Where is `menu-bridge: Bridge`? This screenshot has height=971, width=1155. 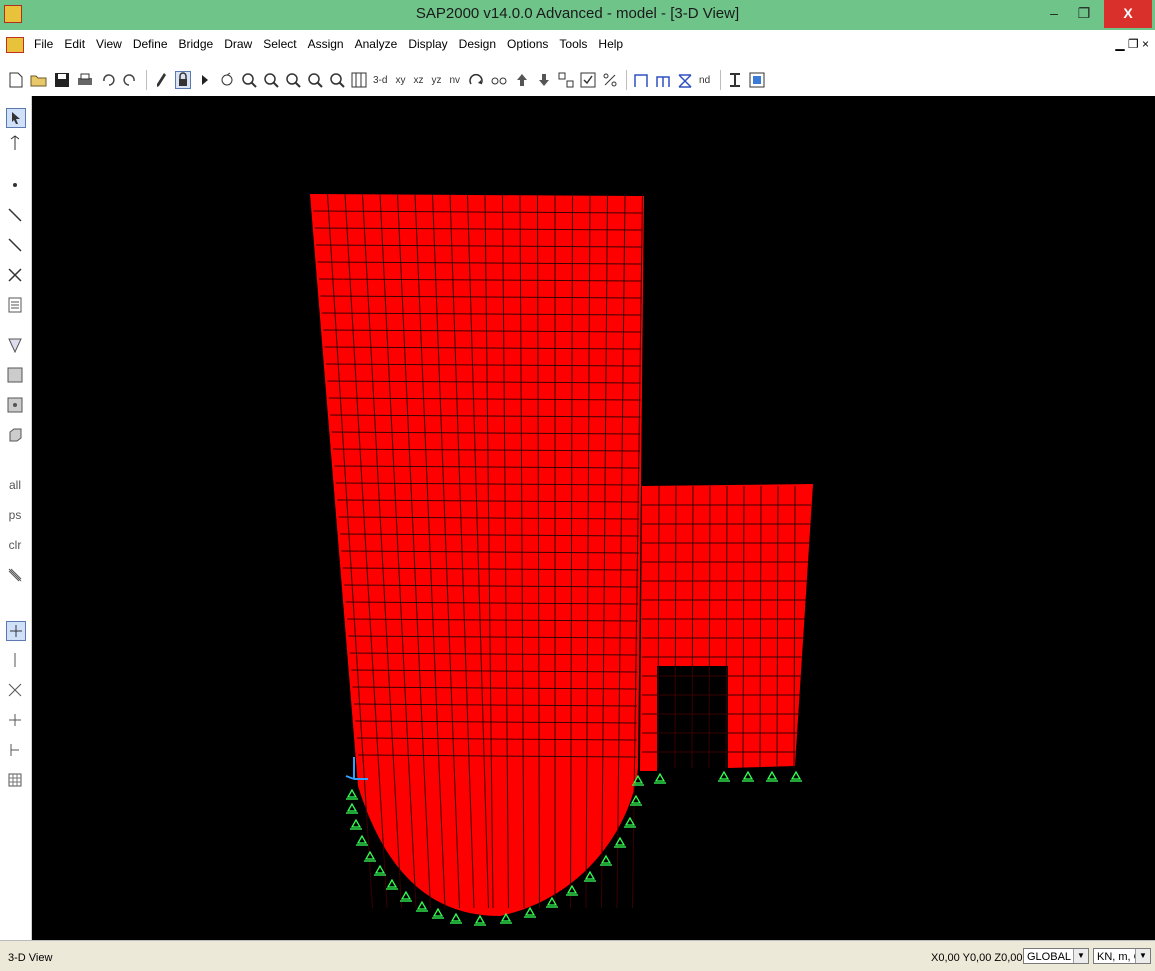
menu-bridge: Bridge is located at coordinates (196, 44).